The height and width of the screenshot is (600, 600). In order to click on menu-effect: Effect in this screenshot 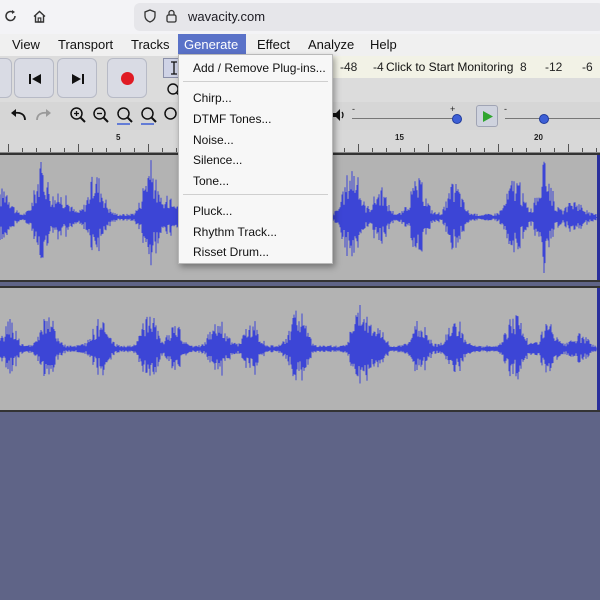, I will do `click(273, 45)`.